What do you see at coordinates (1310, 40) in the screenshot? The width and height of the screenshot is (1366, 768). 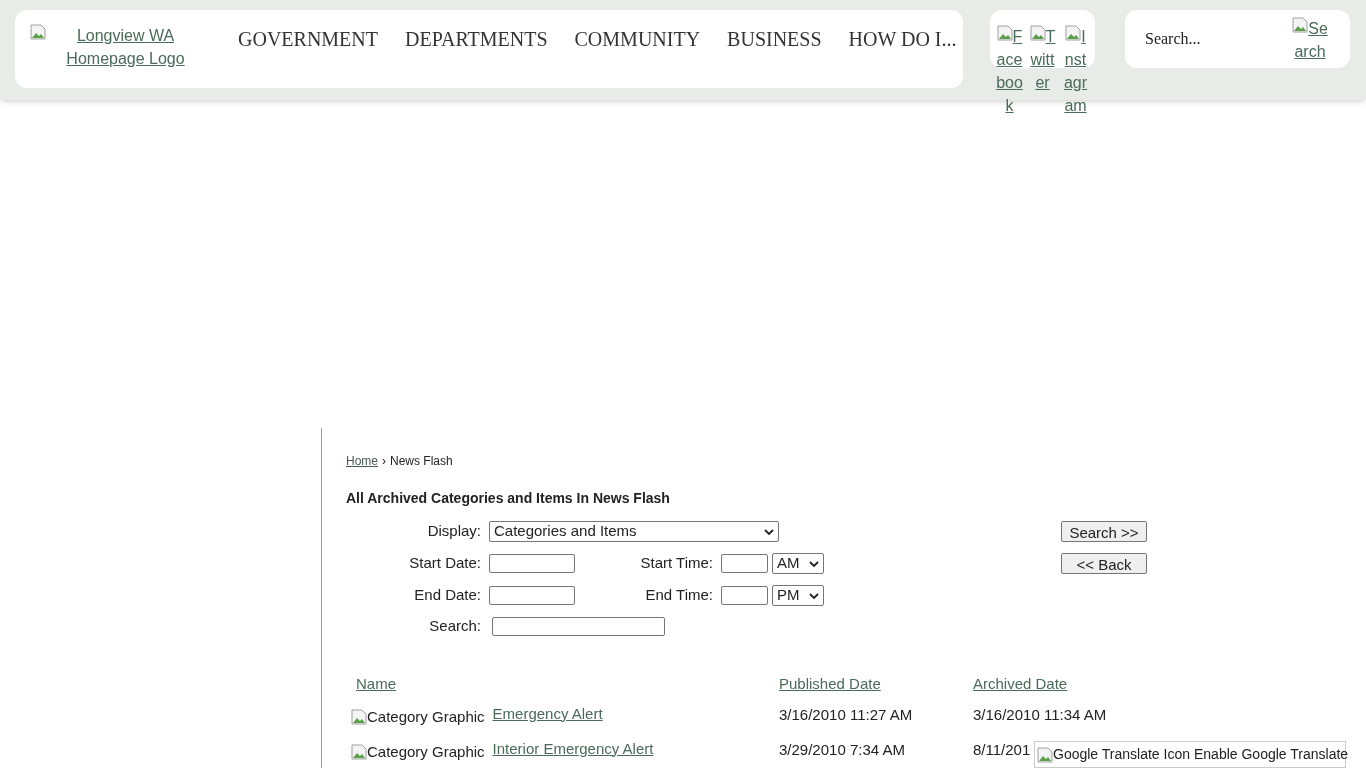 I see `search-link: Search` at bounding box center [1310, 40].